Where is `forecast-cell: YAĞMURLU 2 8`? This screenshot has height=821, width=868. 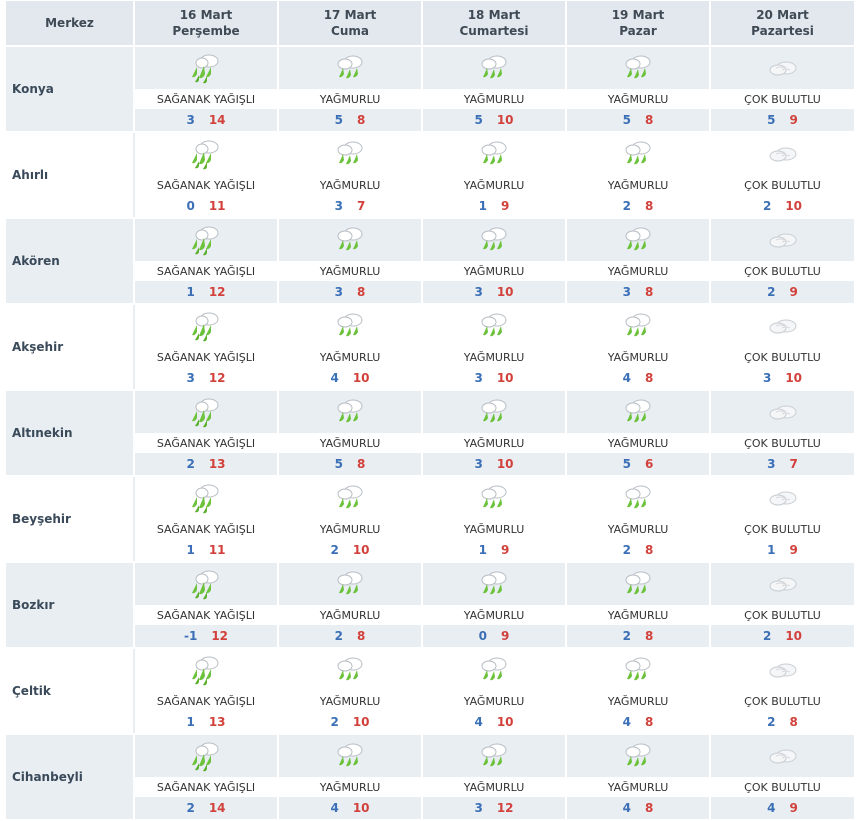 forecast-cell: YAĞMURLU 2 8 is located at coordinates (639, 519).